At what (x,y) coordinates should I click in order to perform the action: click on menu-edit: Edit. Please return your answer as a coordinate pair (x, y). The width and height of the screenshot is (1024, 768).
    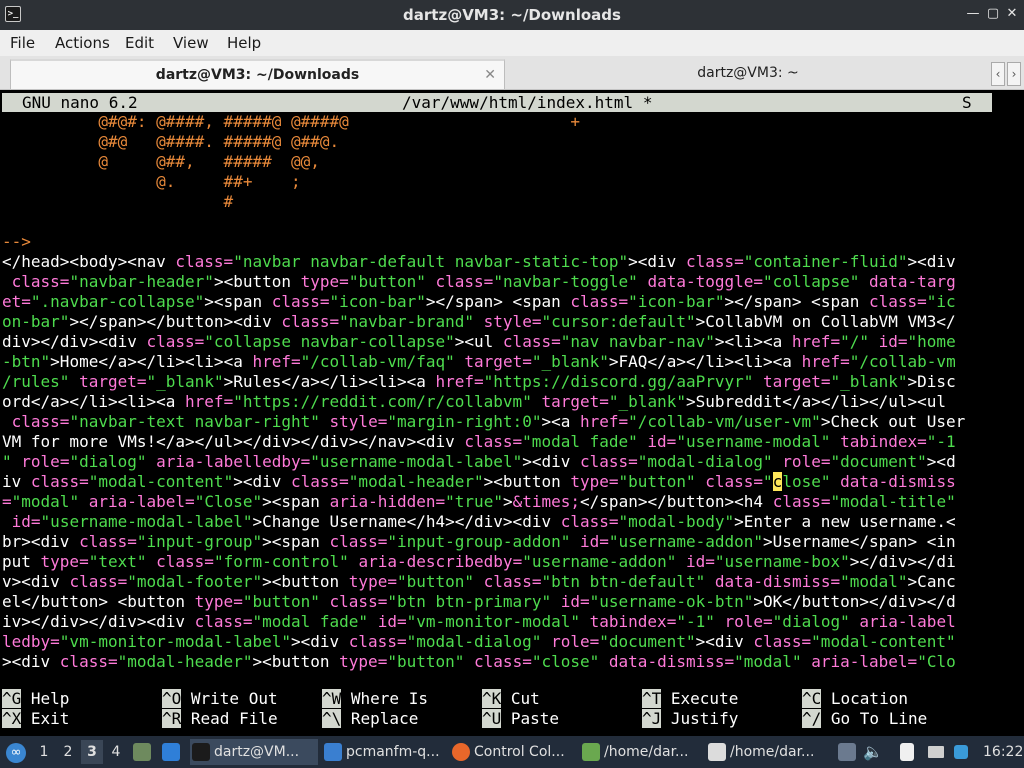
    Looking at the image, I should click on (139, 43).